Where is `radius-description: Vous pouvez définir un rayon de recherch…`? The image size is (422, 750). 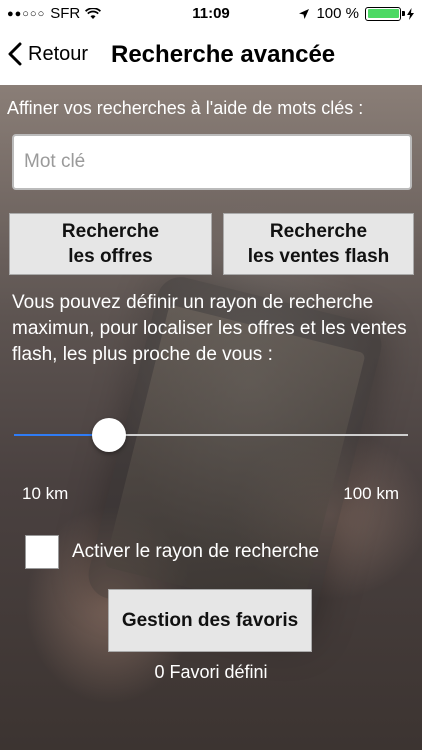
radius-description: Vous pouvez définir un rayon de recherch… is located at coordinates (209, 328).